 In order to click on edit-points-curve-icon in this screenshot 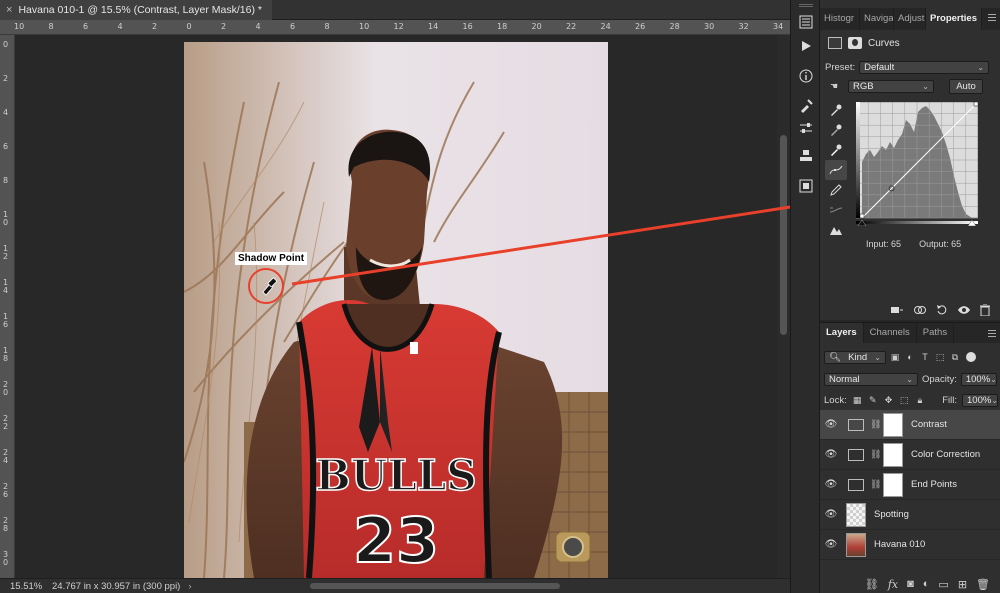, I will do `click(836, 170)`.